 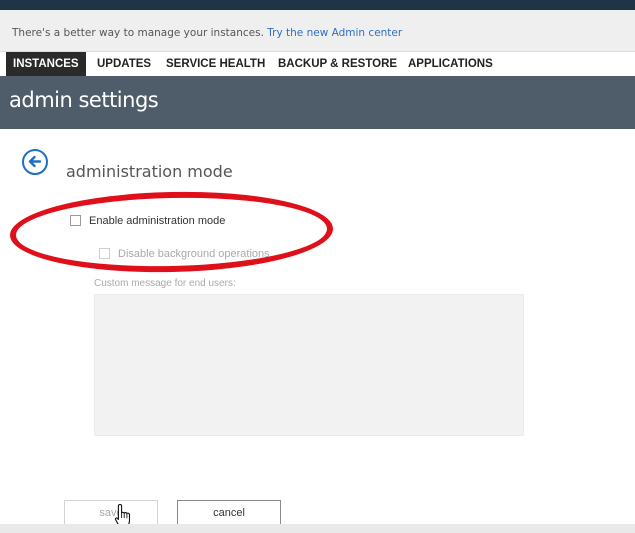 What do you see at coordinates (157, 221) in the screenshot?
I see `enable-admin-mode-label: Enable administration mode` at bounding box center [157, 221].